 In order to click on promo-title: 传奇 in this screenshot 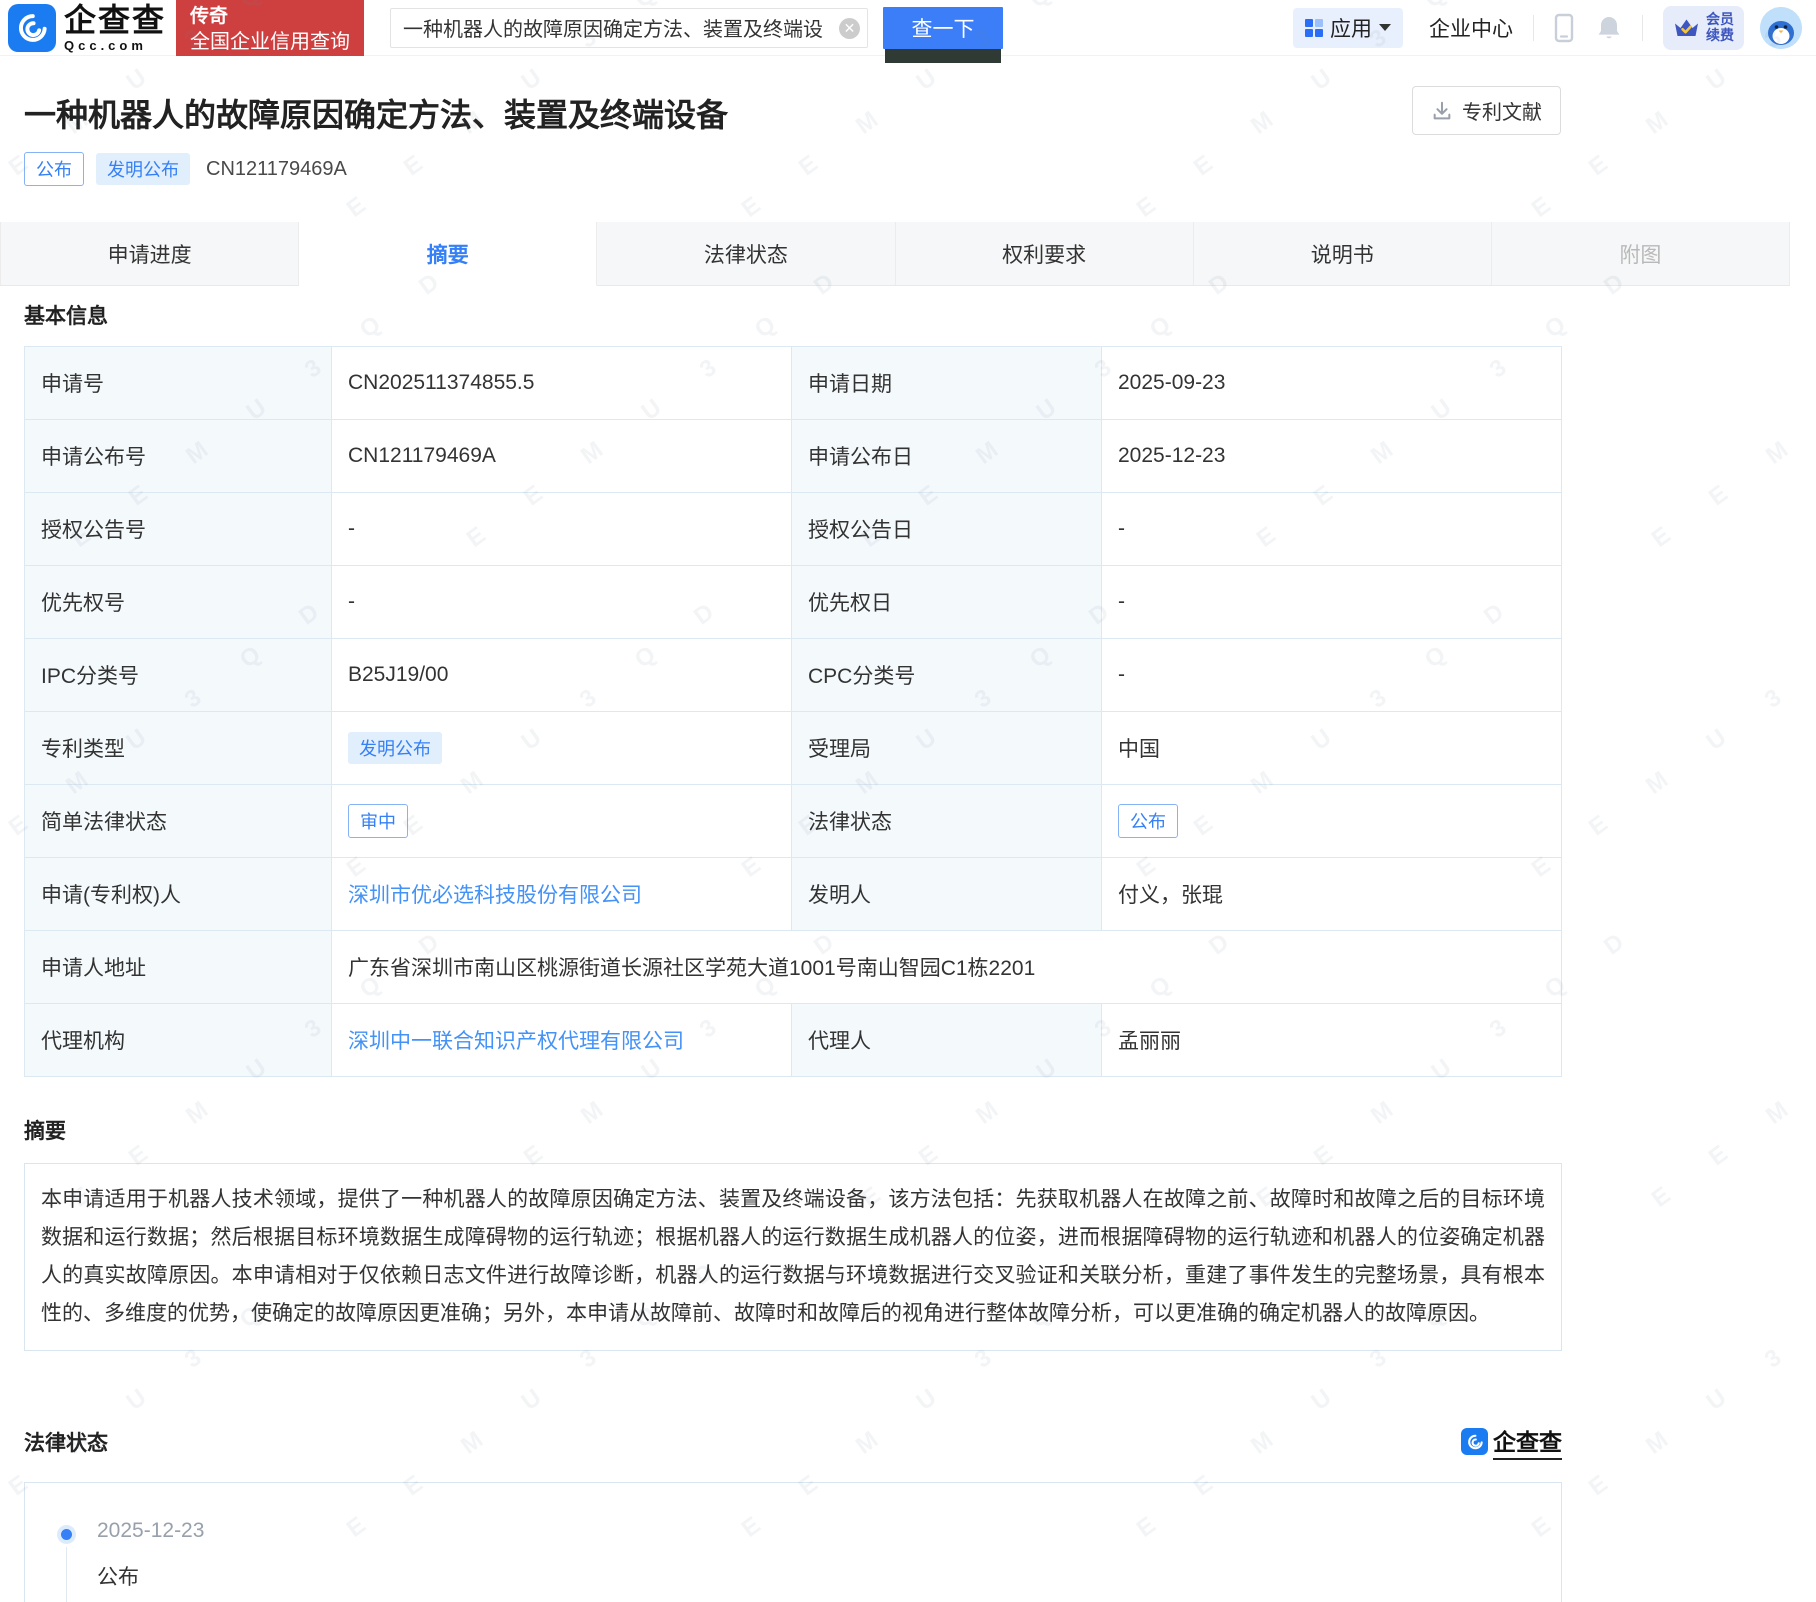, I will do `click(209, 16)`.